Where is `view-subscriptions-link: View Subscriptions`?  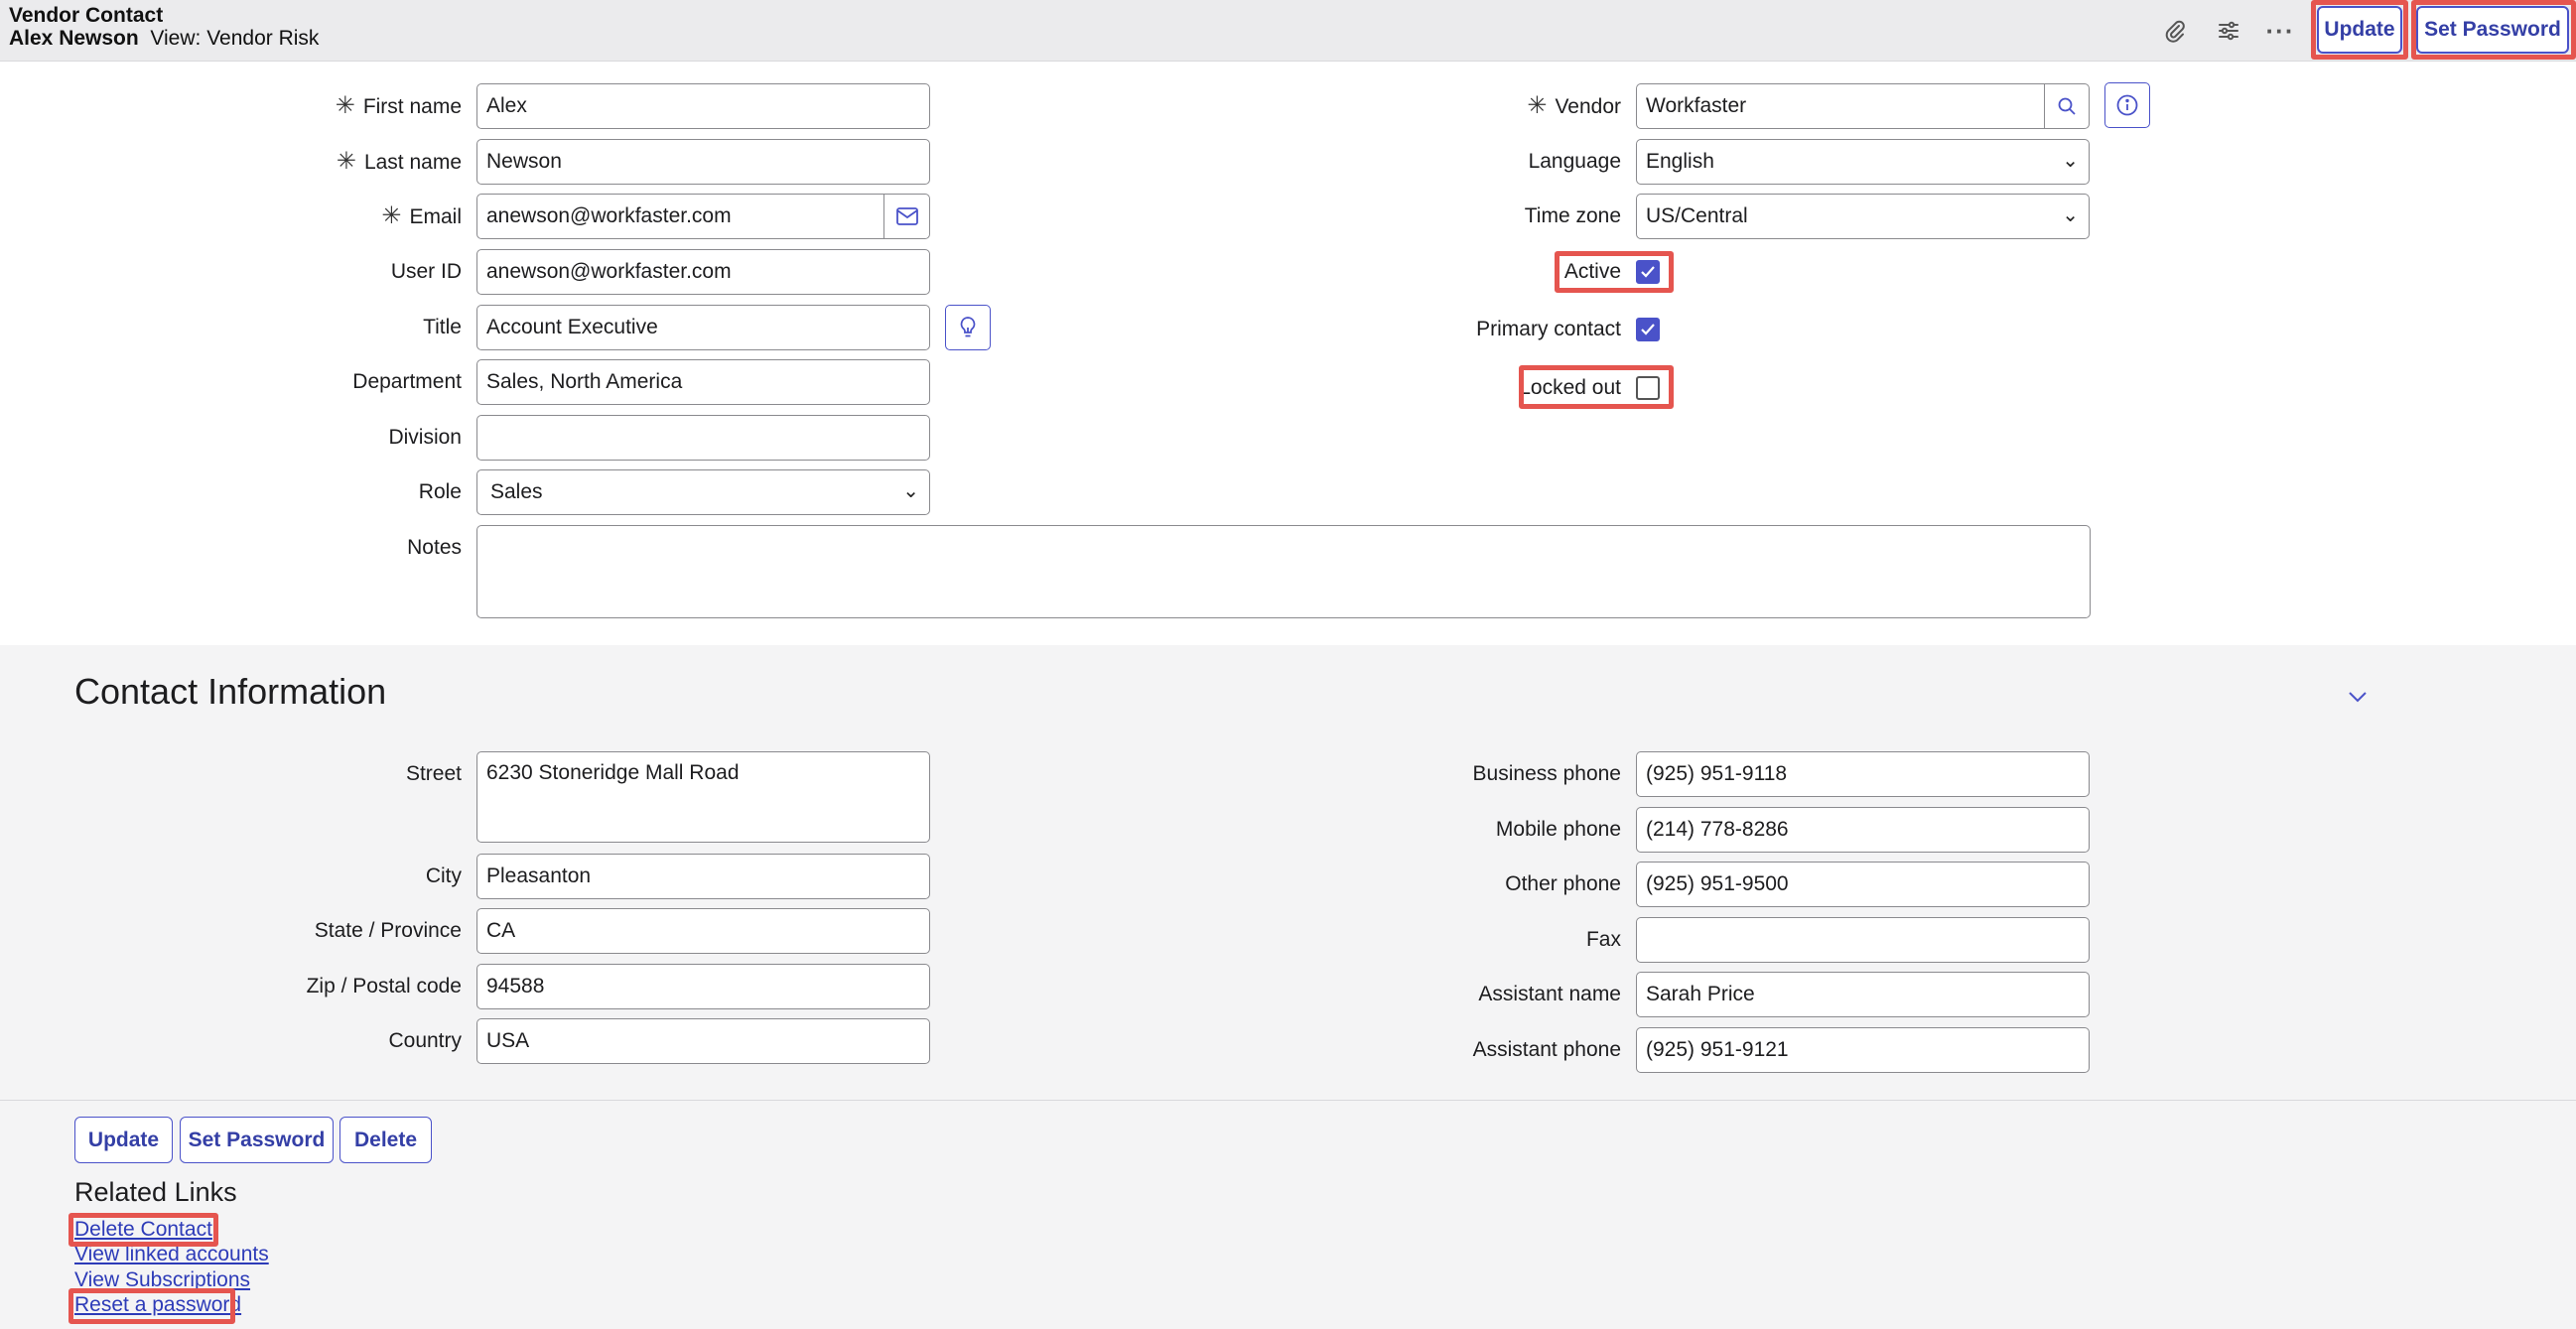 view-subscriptions-link: View Subscriptions is located at coordinates (162, 1280).